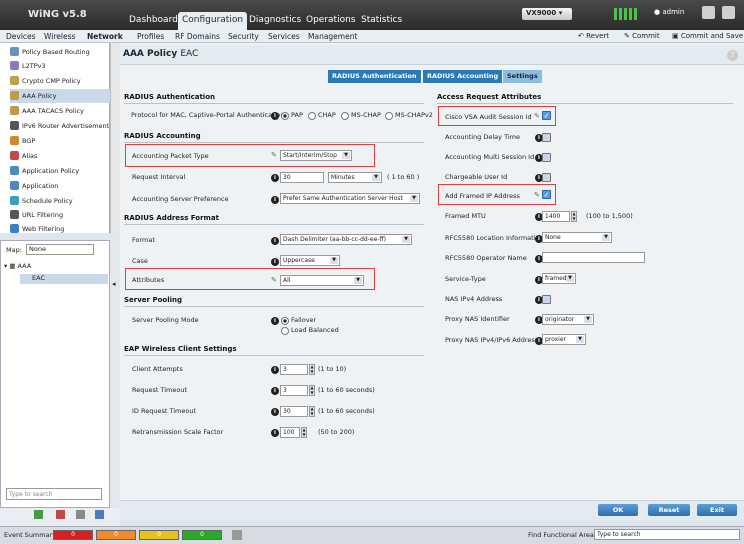 This screenshot has width=744, height=544. What do you see at coordinates (546, 115) in the screenshot?
I see `cisco-vsa-checkbox: ✓` at bounding box center [546, 115].